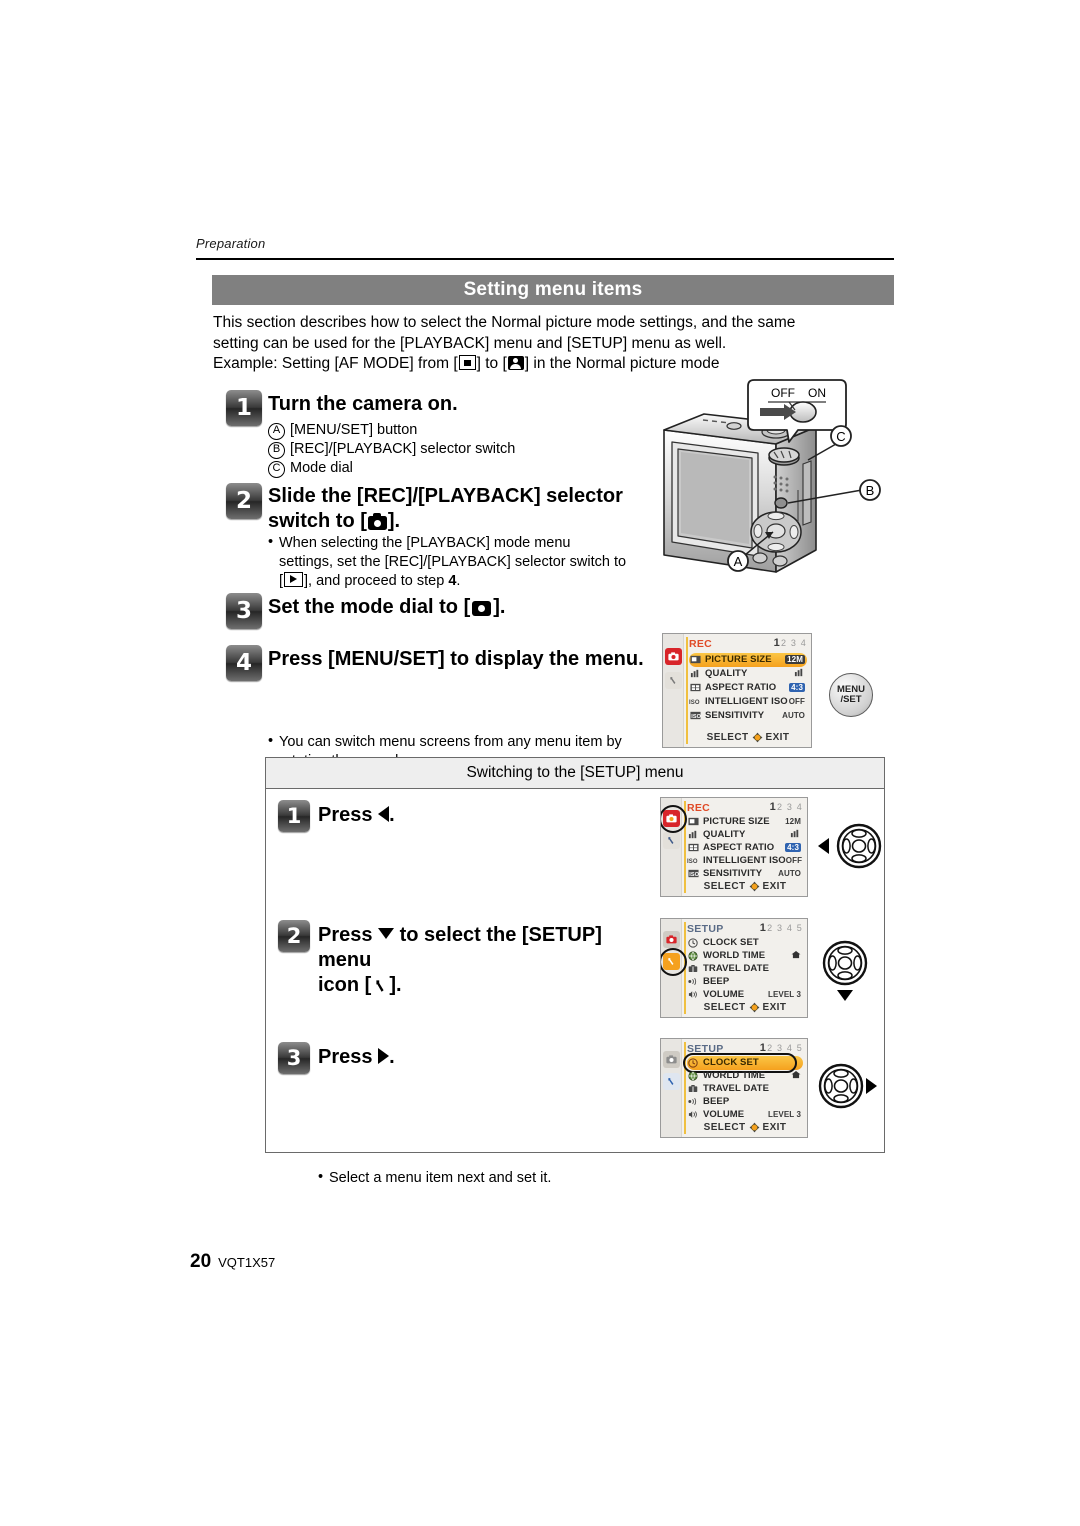  I want to click on step-4-number: 4, so click(244, 663).